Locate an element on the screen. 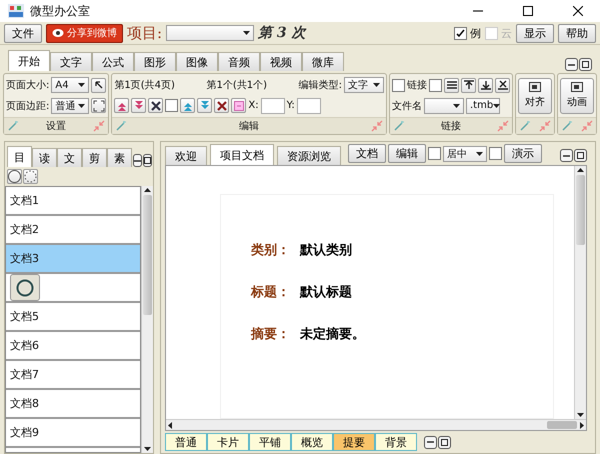  edit-type-dropdown: 文字 is located at coordinates (364, 85).